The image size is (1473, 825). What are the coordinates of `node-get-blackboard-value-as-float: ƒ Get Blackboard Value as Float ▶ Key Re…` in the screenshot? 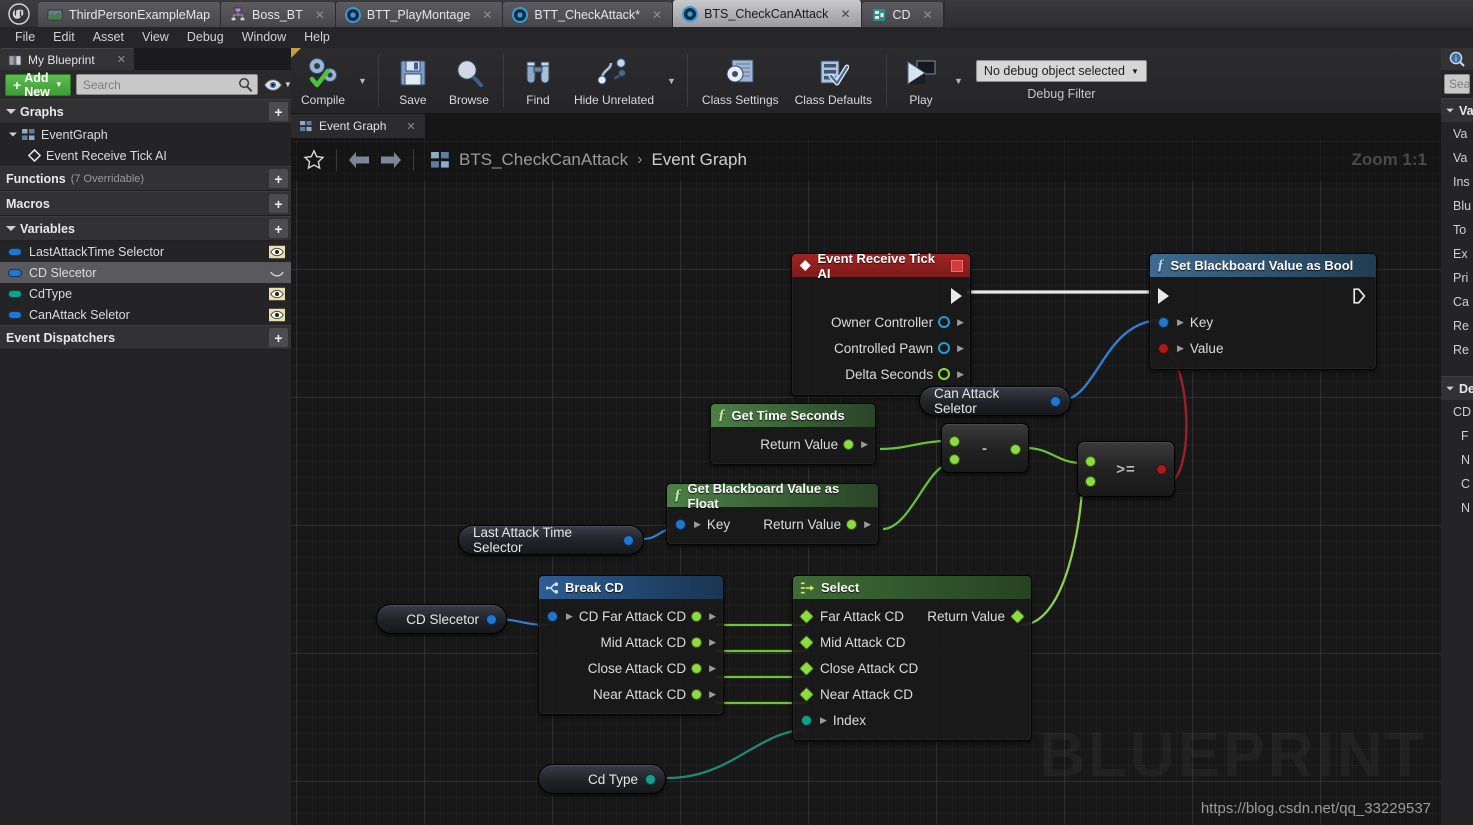 It's located at (772, 513).